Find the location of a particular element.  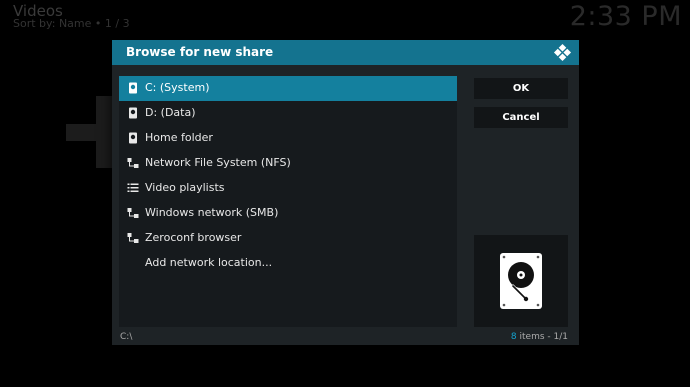

preview-panel is located at coordinates (521, 281).